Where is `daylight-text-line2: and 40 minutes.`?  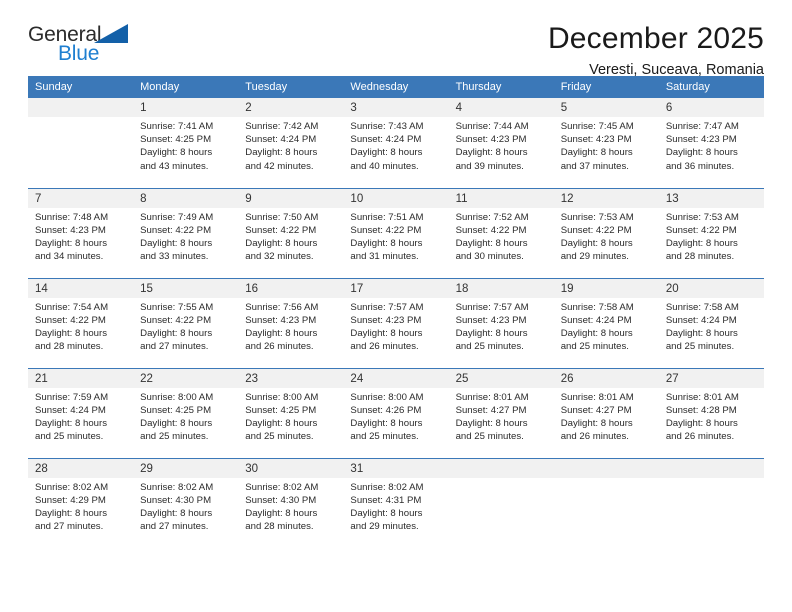
daylight-text-line2: and 40 minutes. is located at coordinates (384, 166).